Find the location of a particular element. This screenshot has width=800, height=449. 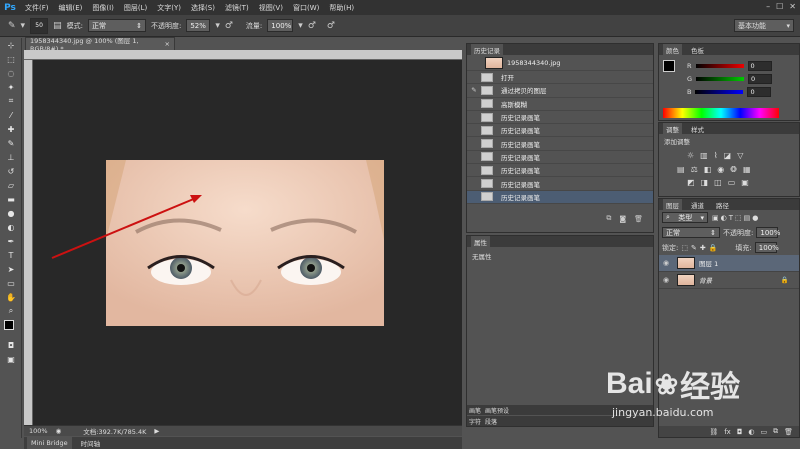

layer-row-selected: ◉ 图层 1 is located at coordinates (729, 263).